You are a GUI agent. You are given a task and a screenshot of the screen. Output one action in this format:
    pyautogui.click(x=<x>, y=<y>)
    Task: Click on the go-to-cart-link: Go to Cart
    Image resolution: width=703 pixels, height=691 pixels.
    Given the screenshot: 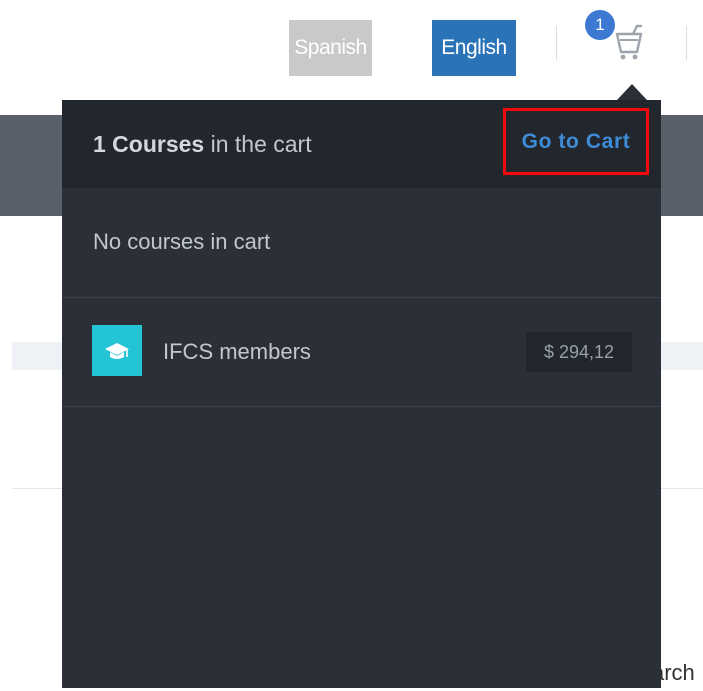 What is the action you would take?
    pyautogui.click(x=576, y=142)
    